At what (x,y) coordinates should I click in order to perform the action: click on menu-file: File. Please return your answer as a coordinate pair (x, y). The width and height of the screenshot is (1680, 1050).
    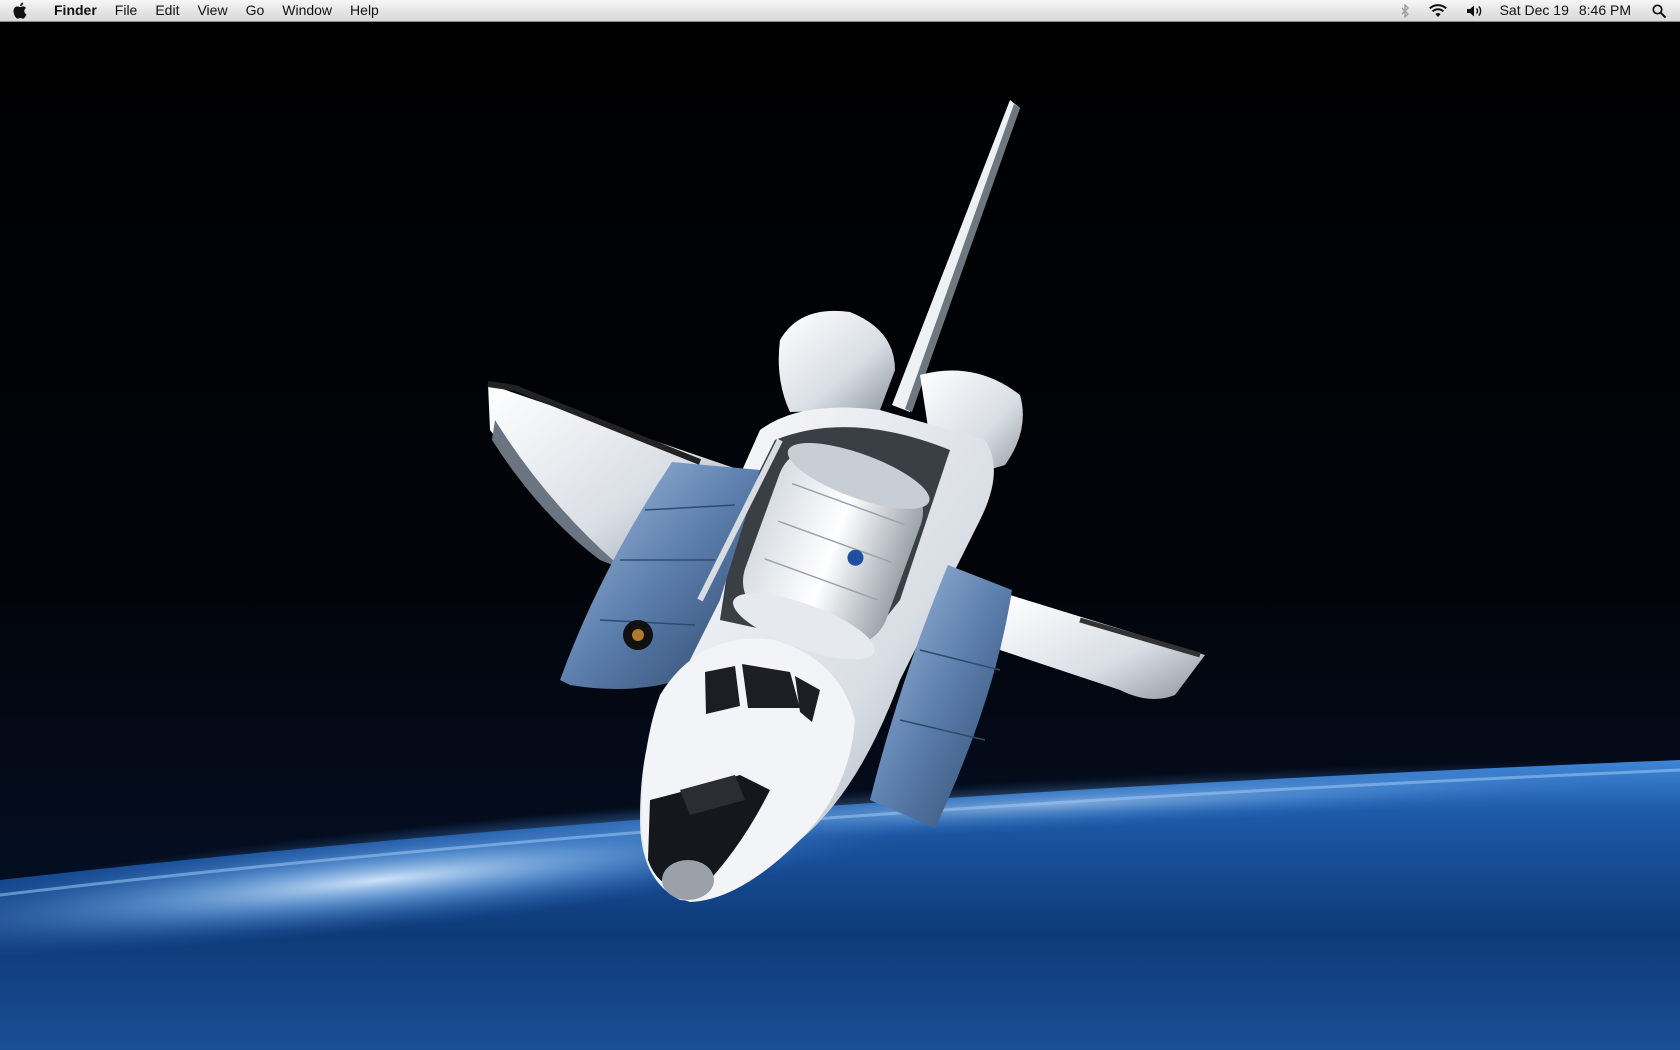
    Looking at the image, I should click on (126, 10).